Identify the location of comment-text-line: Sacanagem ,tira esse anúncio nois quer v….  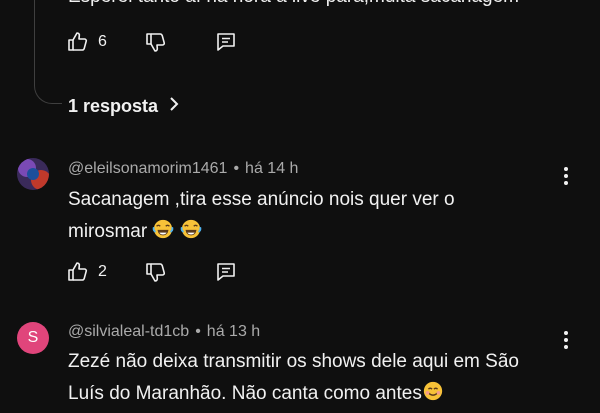
(261, 199).